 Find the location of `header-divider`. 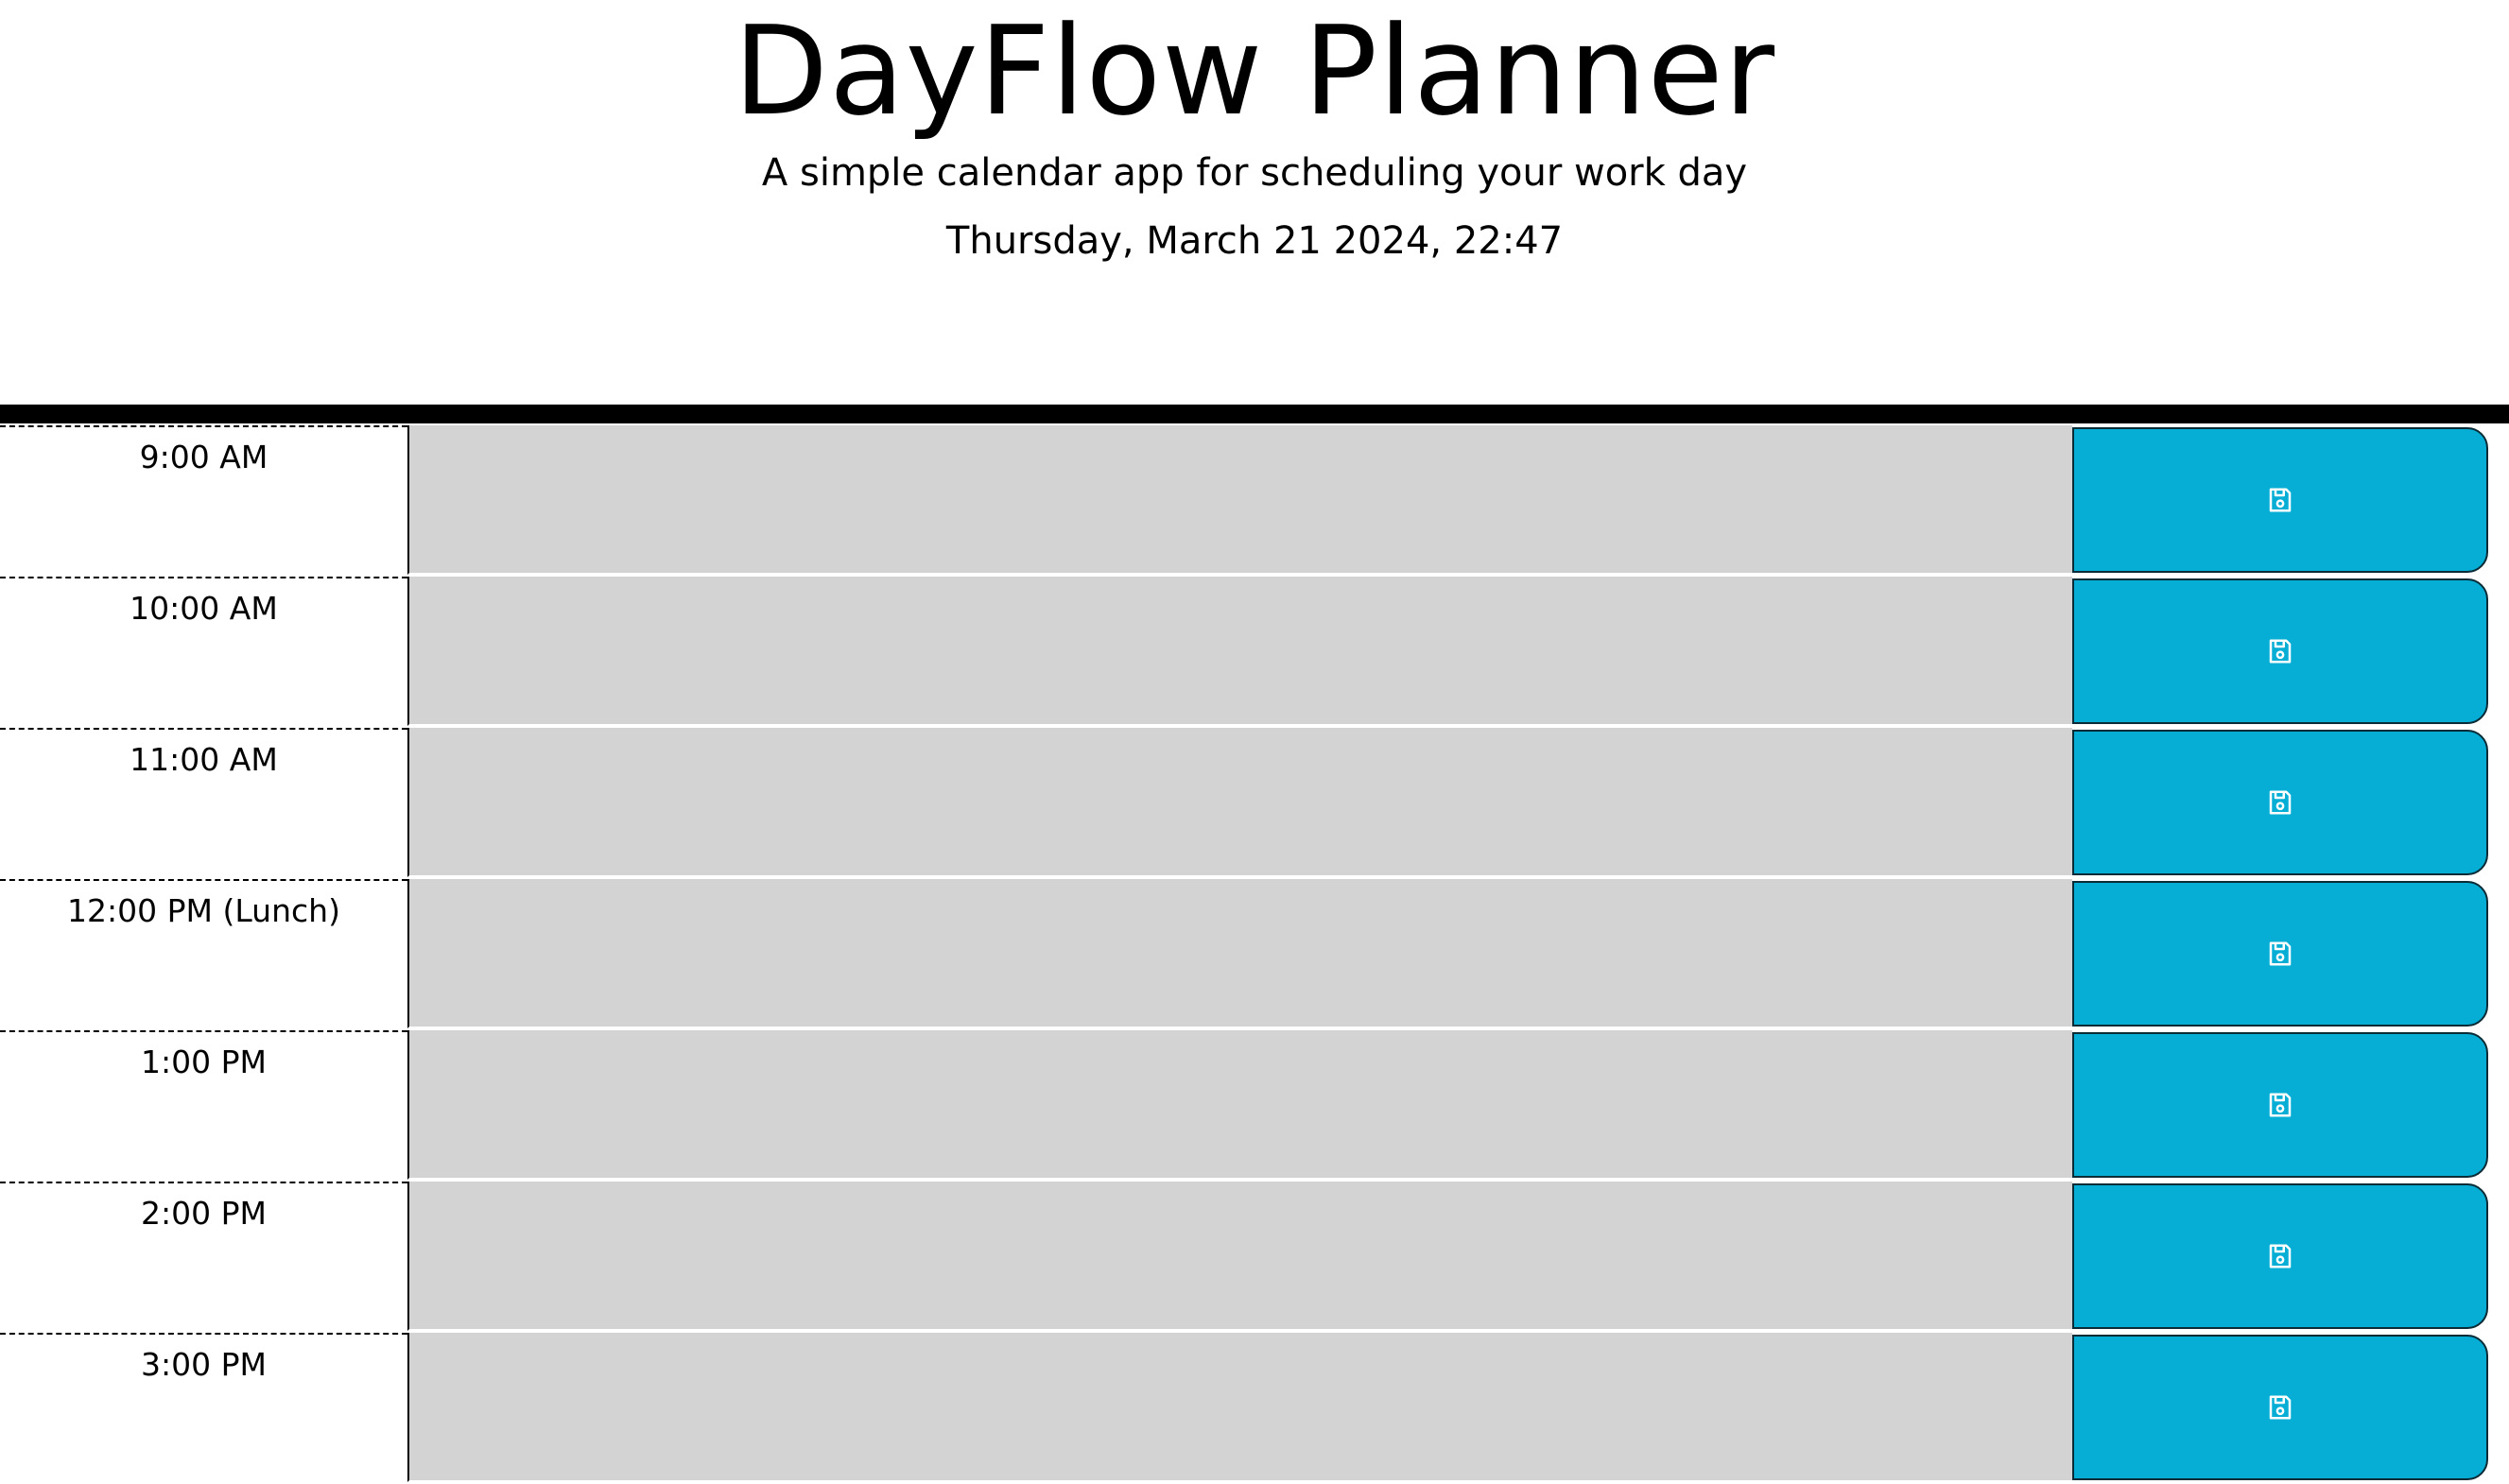

header-divider is located at coordinates (1254, 414).